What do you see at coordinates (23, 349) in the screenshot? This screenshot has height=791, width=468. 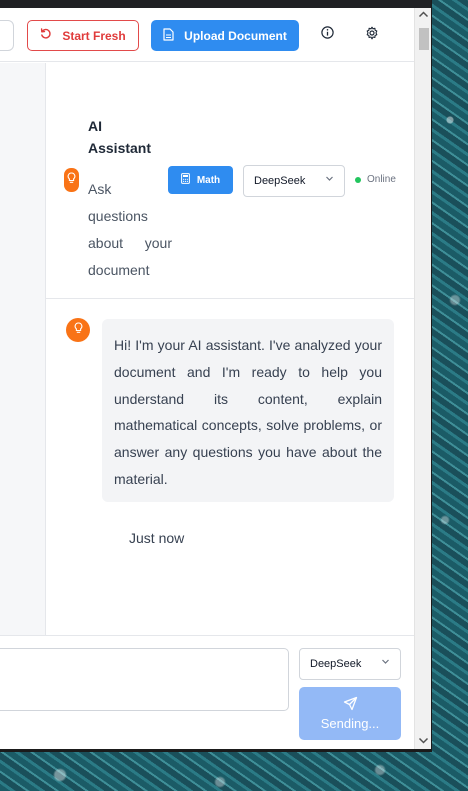 I see `document-panel` at bounding box center [23, 349].